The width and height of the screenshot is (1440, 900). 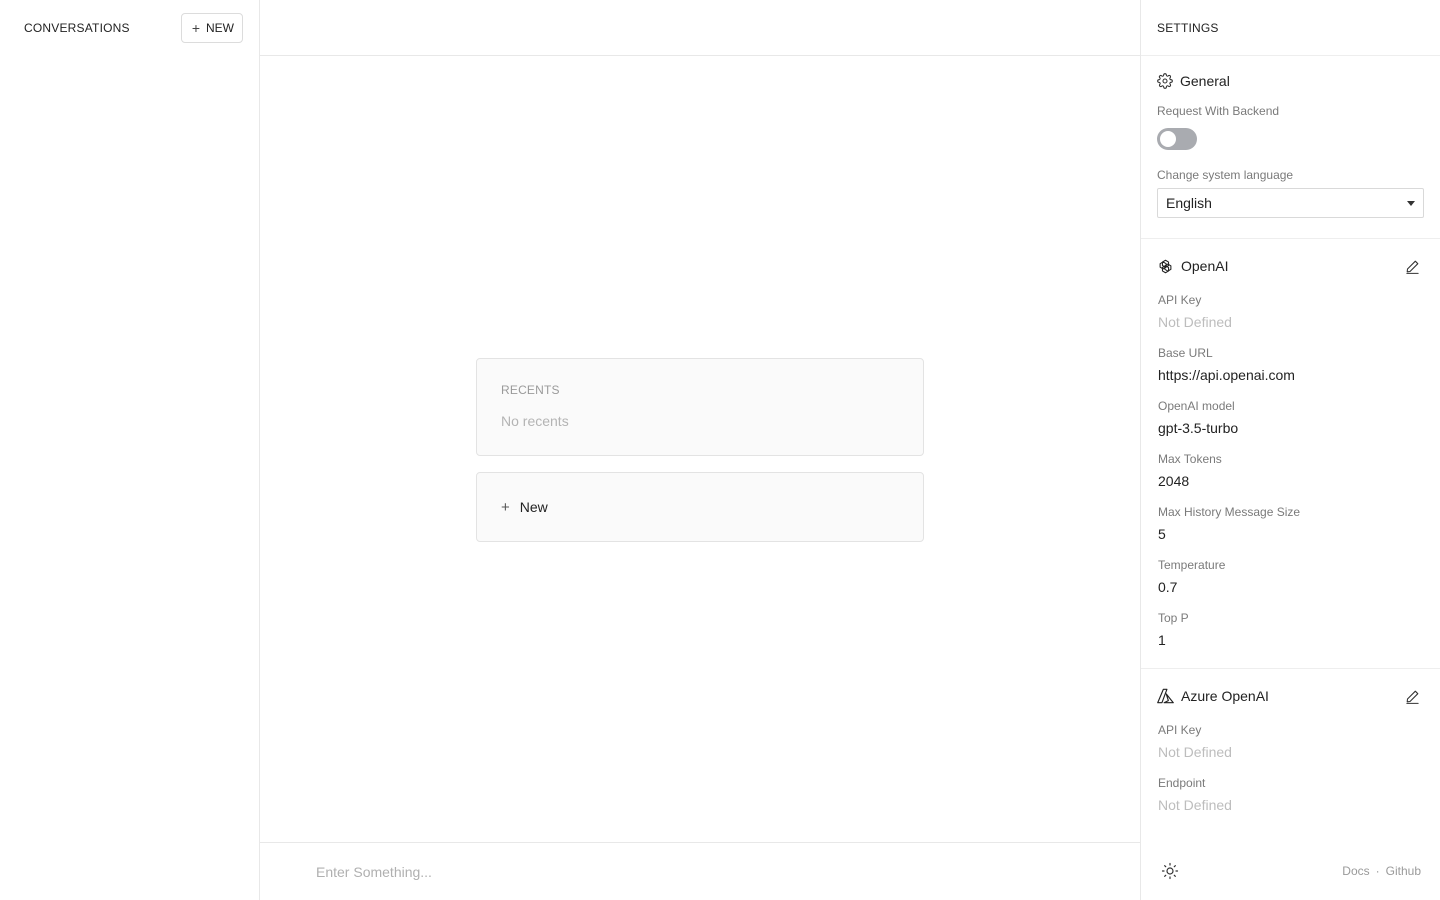 I want to click on recents-card: RECENTS No recents, so click(x=700, y=407).